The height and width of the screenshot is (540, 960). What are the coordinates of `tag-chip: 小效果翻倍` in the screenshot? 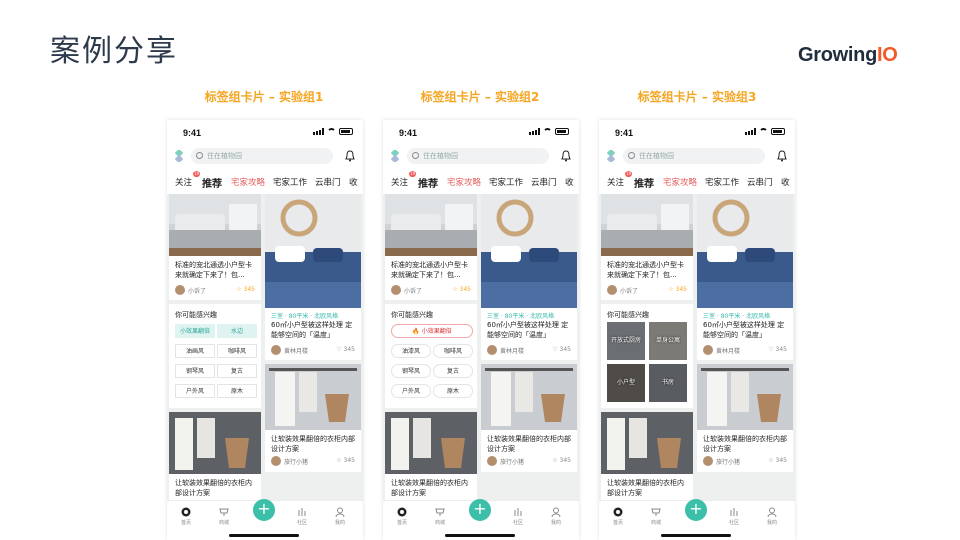 It's located at (195, 331).